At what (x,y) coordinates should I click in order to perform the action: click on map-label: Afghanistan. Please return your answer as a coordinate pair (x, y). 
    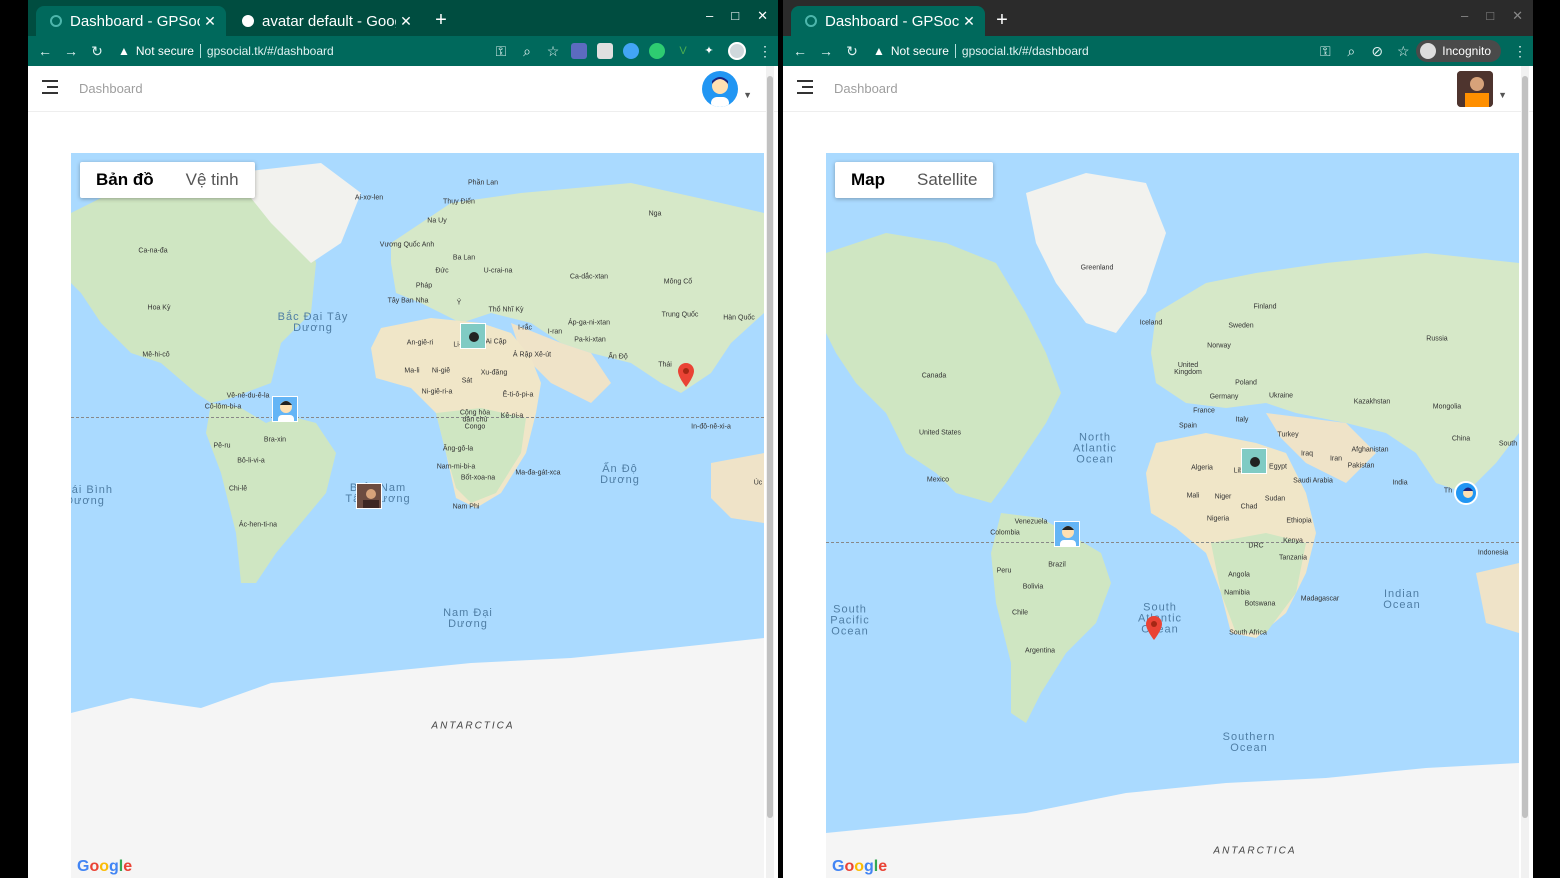
    Looking at the image, I should click on (1370, 450).